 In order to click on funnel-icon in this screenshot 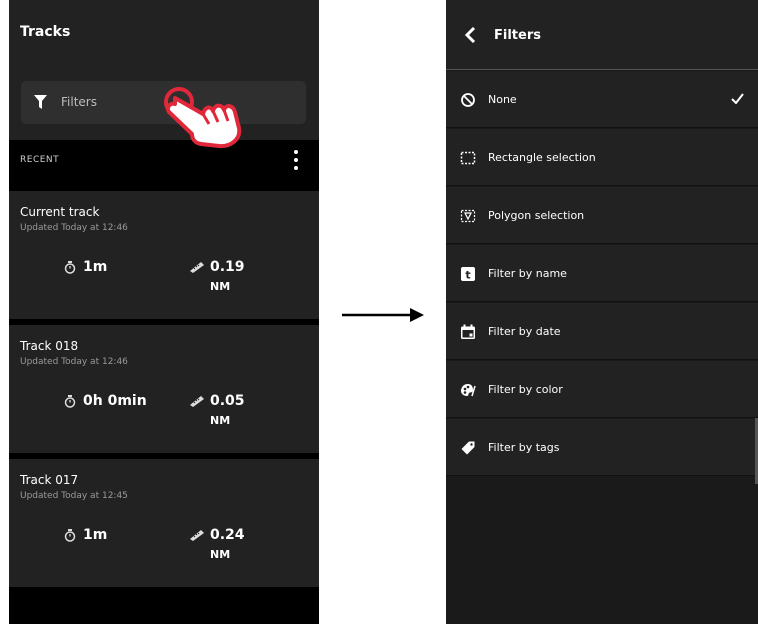, I will do `click(40, 102)`.